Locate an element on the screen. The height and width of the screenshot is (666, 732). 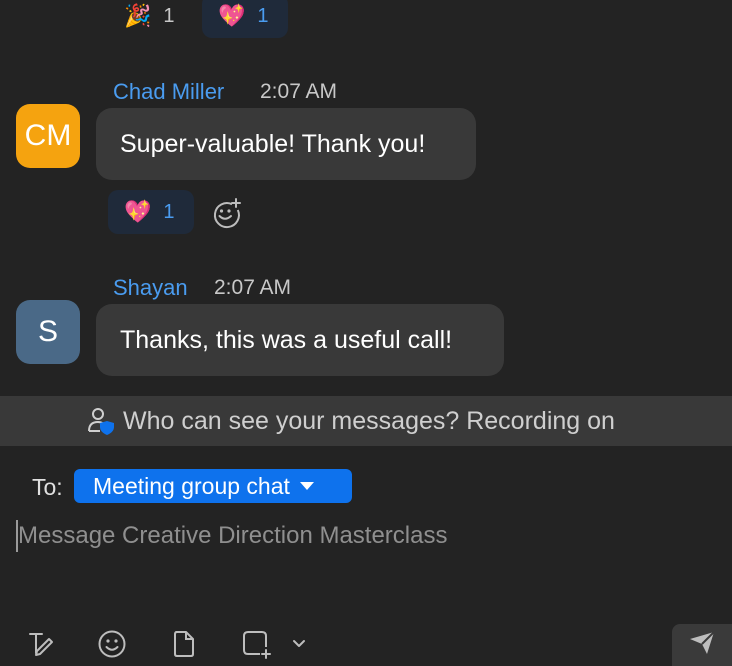
sender-name: Shayan is located at coordinates (150, 288).